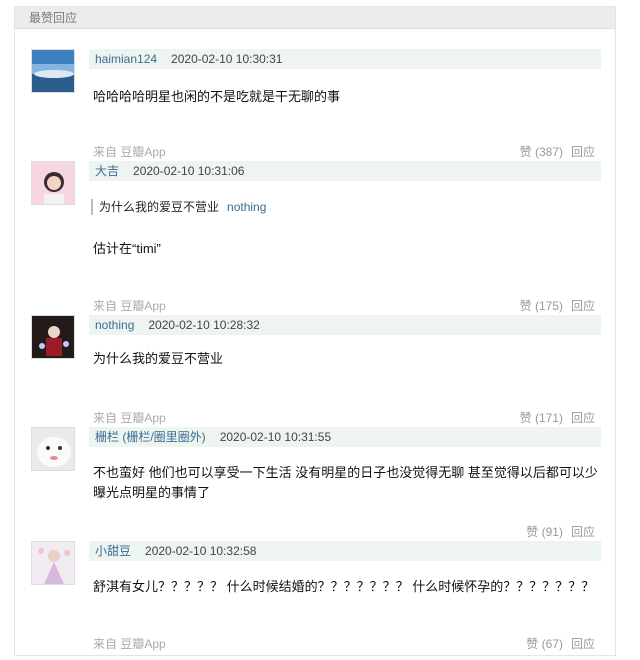 Image resolution: width=640 pixels, height=660 pixels. I want to click on author-link: haimian124, so click(126, 59).